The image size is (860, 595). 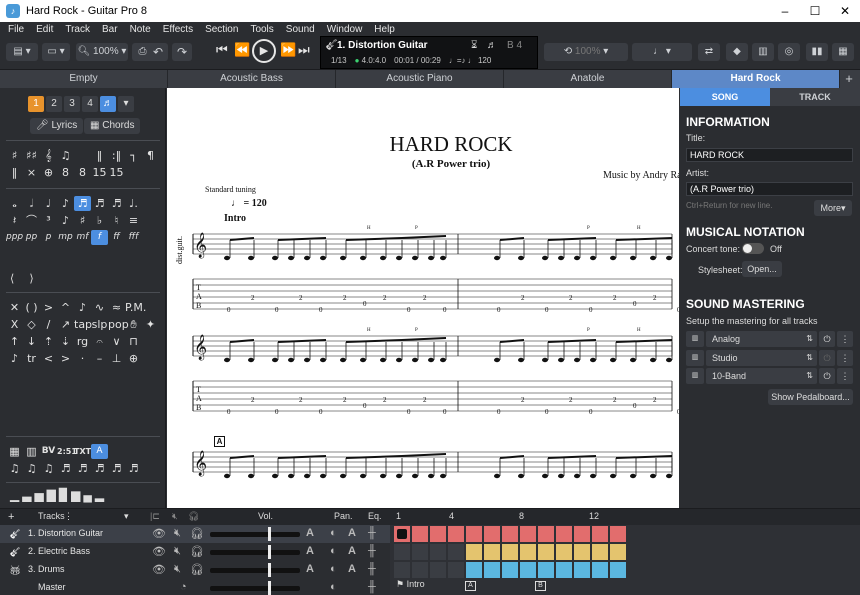 I want to click on accent-icon: >, so click(x=48, y=307).